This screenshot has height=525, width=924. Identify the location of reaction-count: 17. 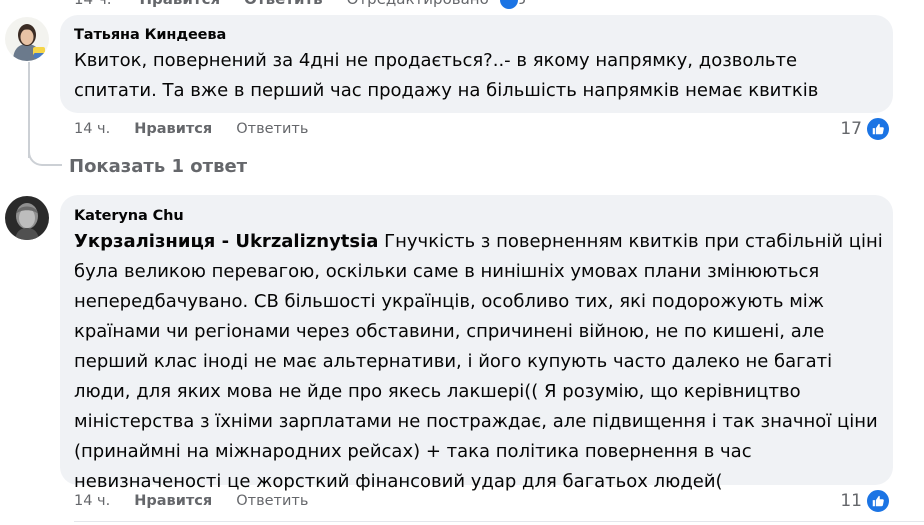
(851, 129).